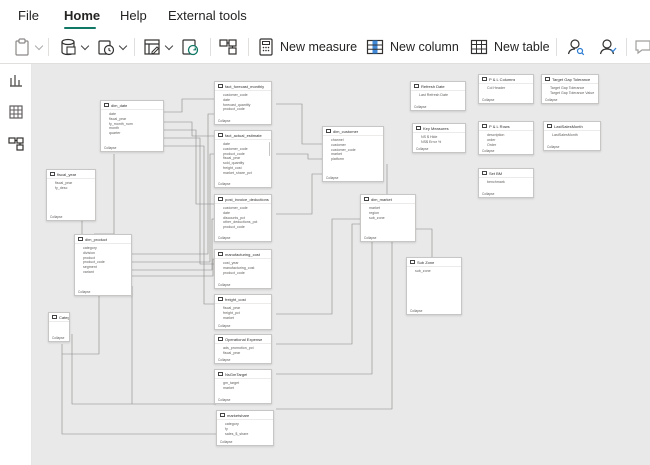 The image size is (650, 465). Describe the element at coordinates (207, 15) in the screenshot. I see `menu-external-tools: External tools` at that location.